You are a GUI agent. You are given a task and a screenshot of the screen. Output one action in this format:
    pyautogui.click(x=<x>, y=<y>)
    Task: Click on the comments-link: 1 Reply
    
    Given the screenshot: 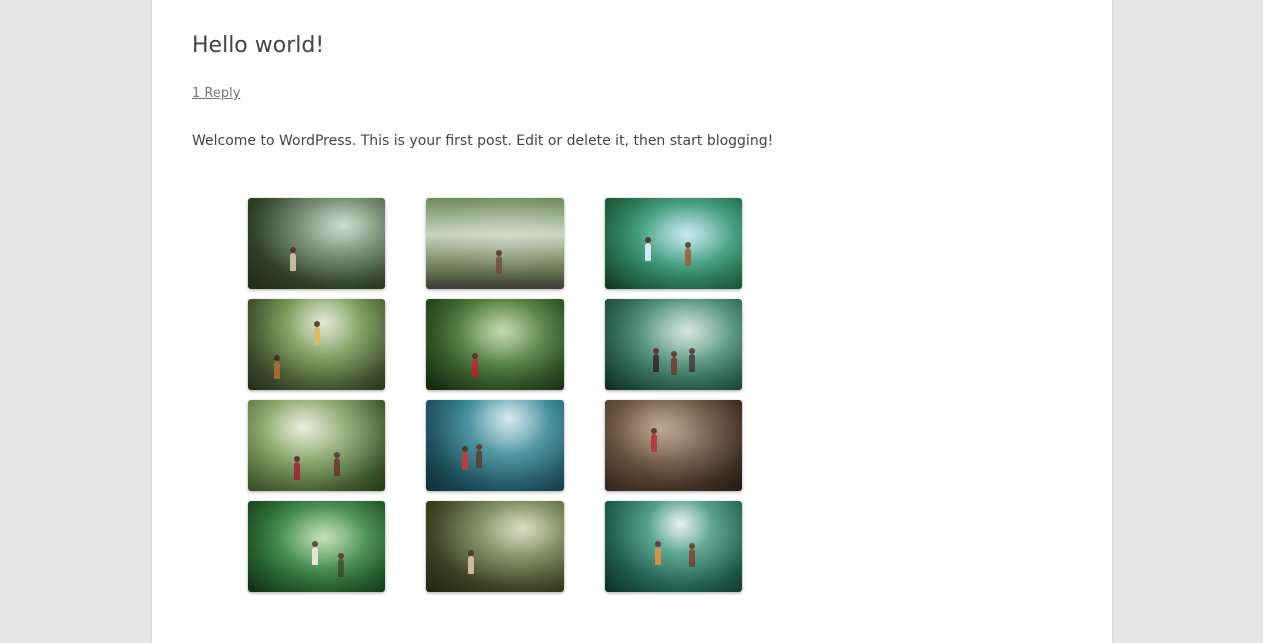 What is the action you would take?
    pyautogui.click(x=216, y=94)
    